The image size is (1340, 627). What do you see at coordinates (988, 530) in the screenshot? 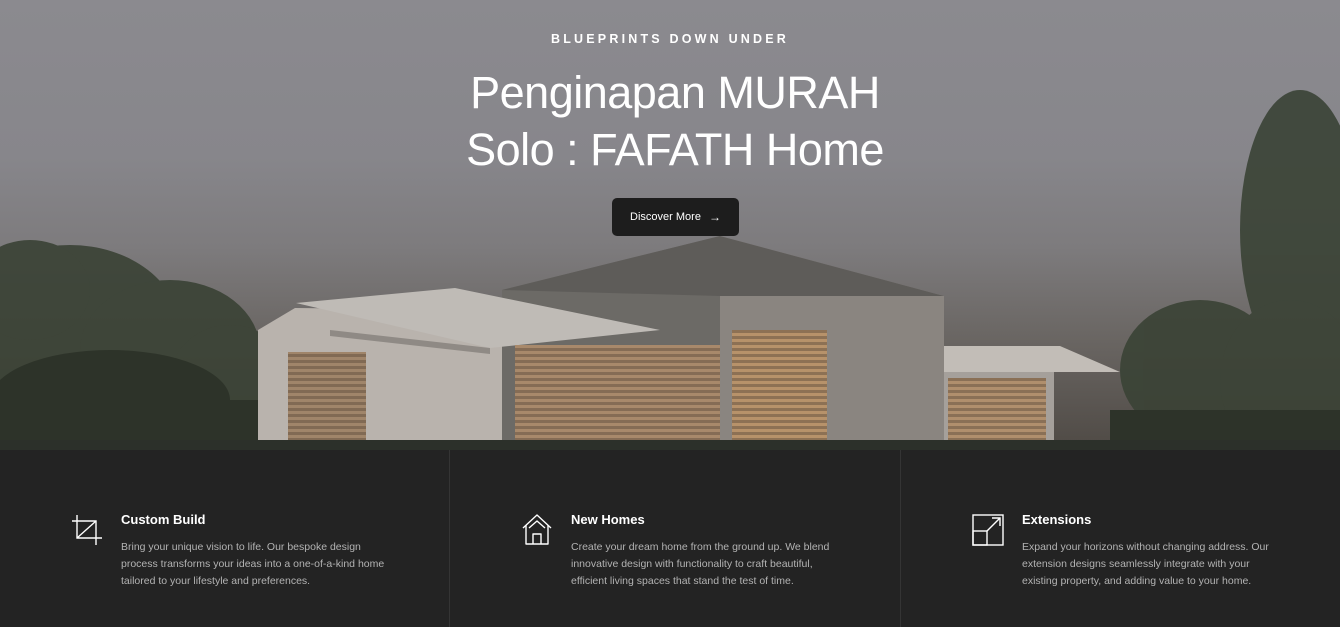
I see `expand-icon` at bounding box center [988, 530].